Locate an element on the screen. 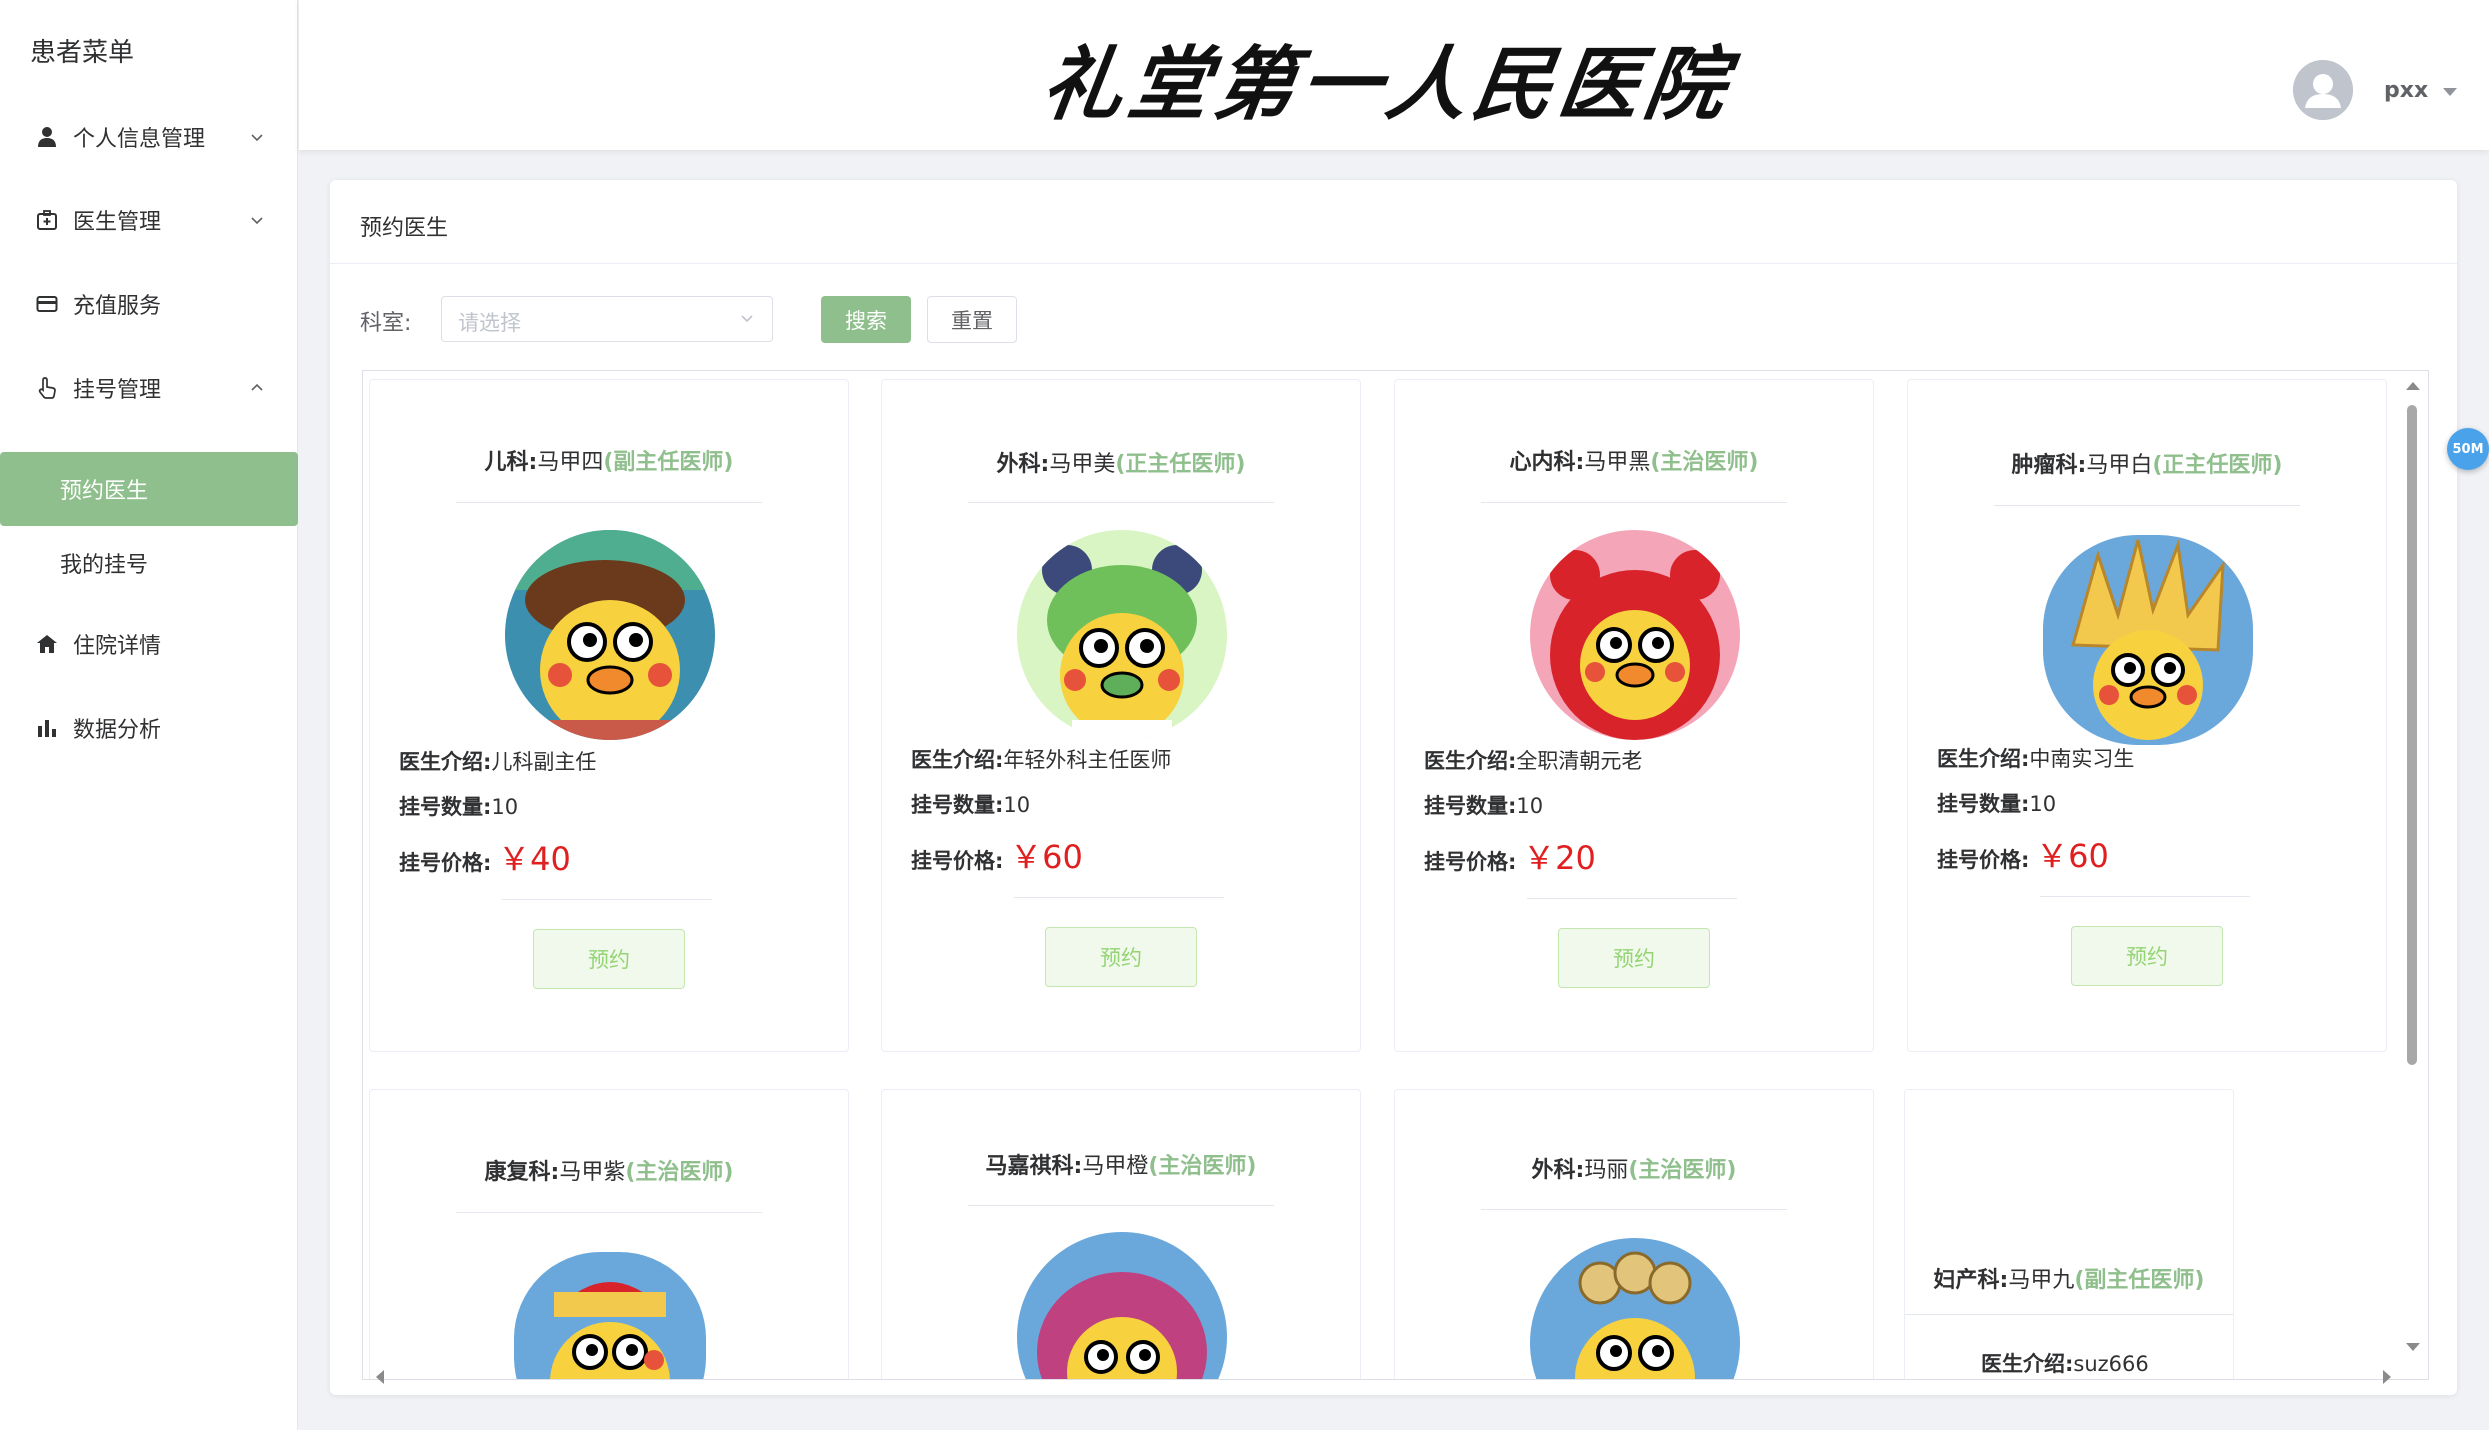 The height and width of the screenshot is (1430, 2489). search-button: 搜索 is located at coordinates (866, 319).